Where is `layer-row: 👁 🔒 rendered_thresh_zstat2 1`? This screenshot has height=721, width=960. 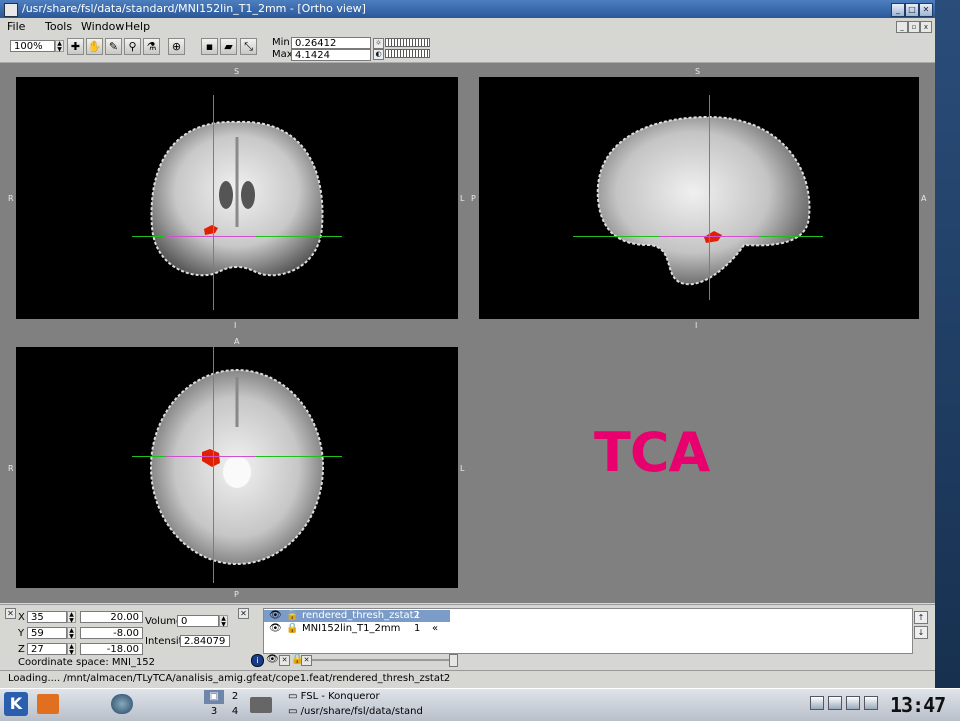
layer-row: 👁 🔒 rendered_thresh_zstat2 1 is located at coordinates (357, 616).